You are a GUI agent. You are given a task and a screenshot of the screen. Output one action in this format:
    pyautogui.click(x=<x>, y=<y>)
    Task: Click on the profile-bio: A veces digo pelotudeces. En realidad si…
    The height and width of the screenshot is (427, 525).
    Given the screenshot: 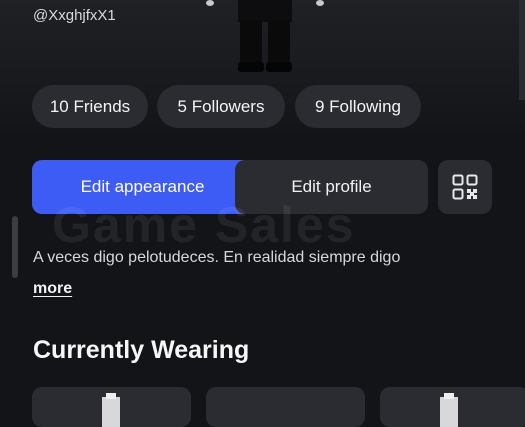 What is the action you would take?
    pyautogui.click(x=217, y=257)
    